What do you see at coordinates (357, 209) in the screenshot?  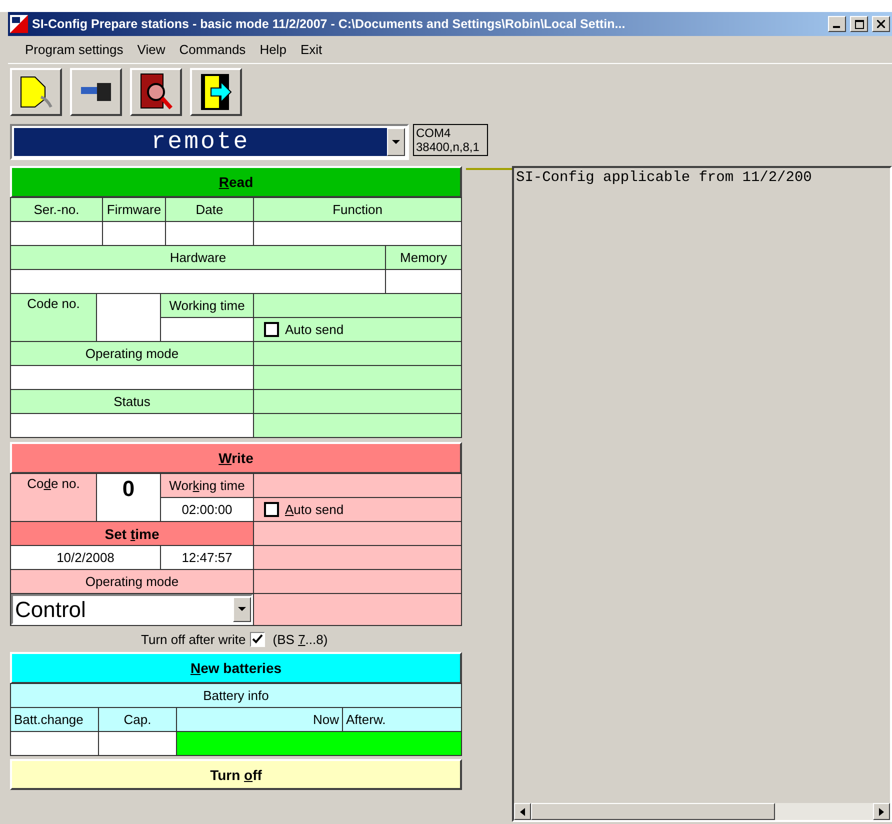 I see `column-label: Function` at bounding box center [357, 209].